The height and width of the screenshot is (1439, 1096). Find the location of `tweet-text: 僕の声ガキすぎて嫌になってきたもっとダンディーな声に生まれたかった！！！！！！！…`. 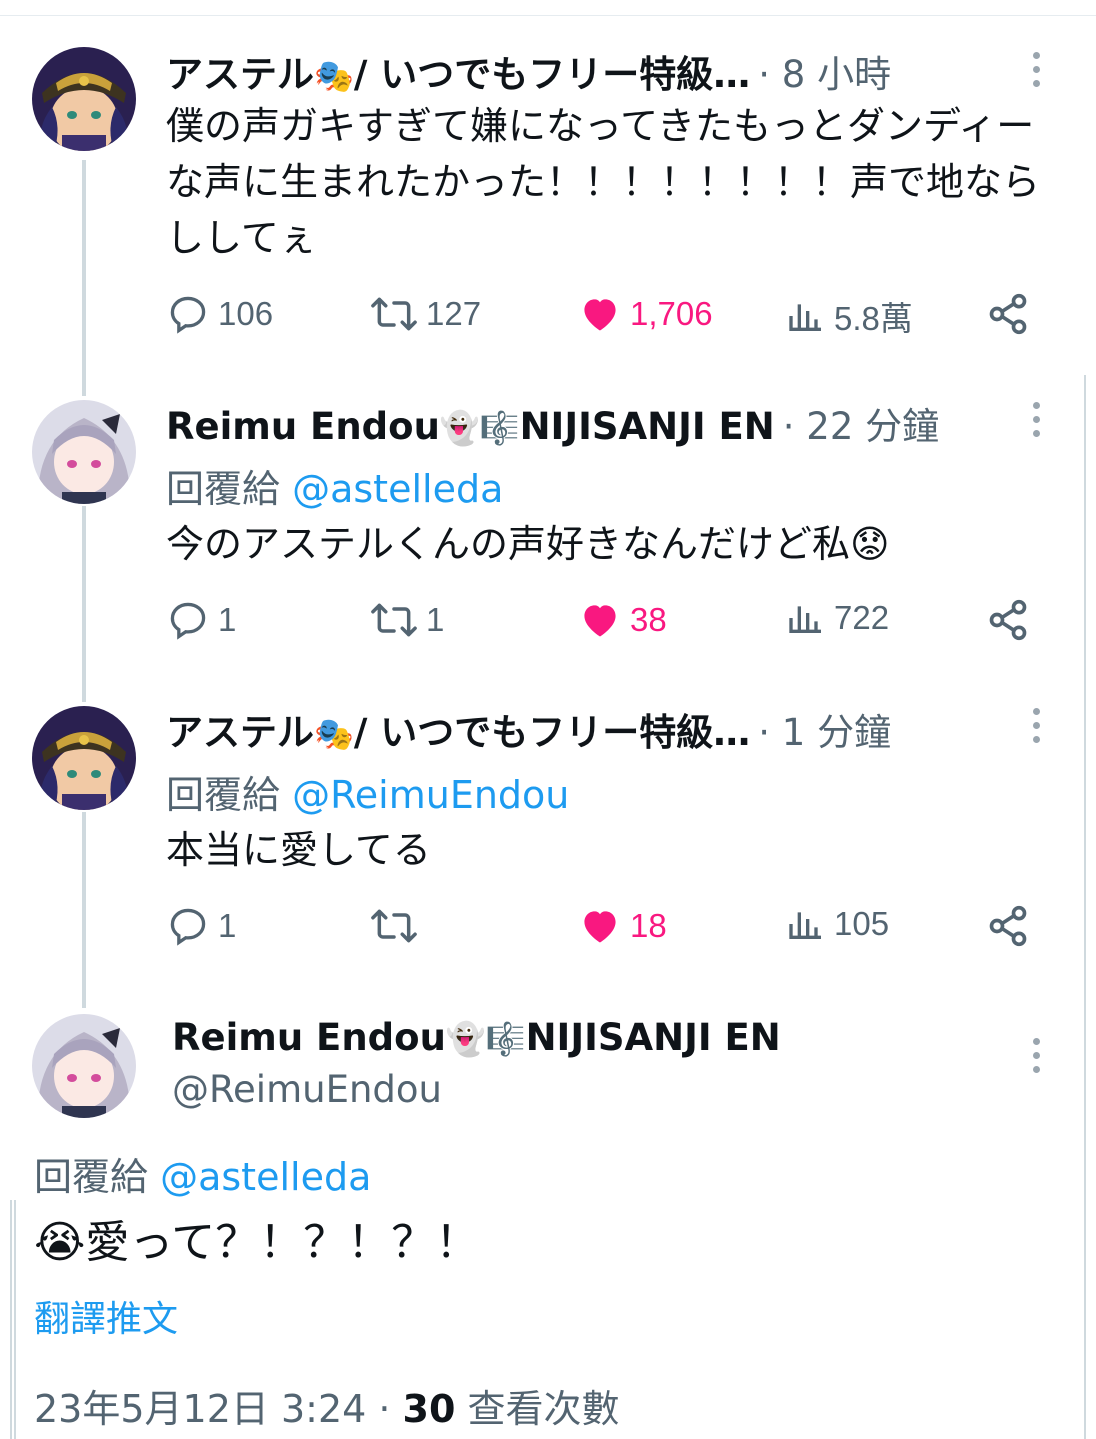

tweet-text: 僕の声ガキすぎて嫌になってきたもっとダンディーな声に生まれたかった！！！！！！！… is located at coordinates (603, 182).